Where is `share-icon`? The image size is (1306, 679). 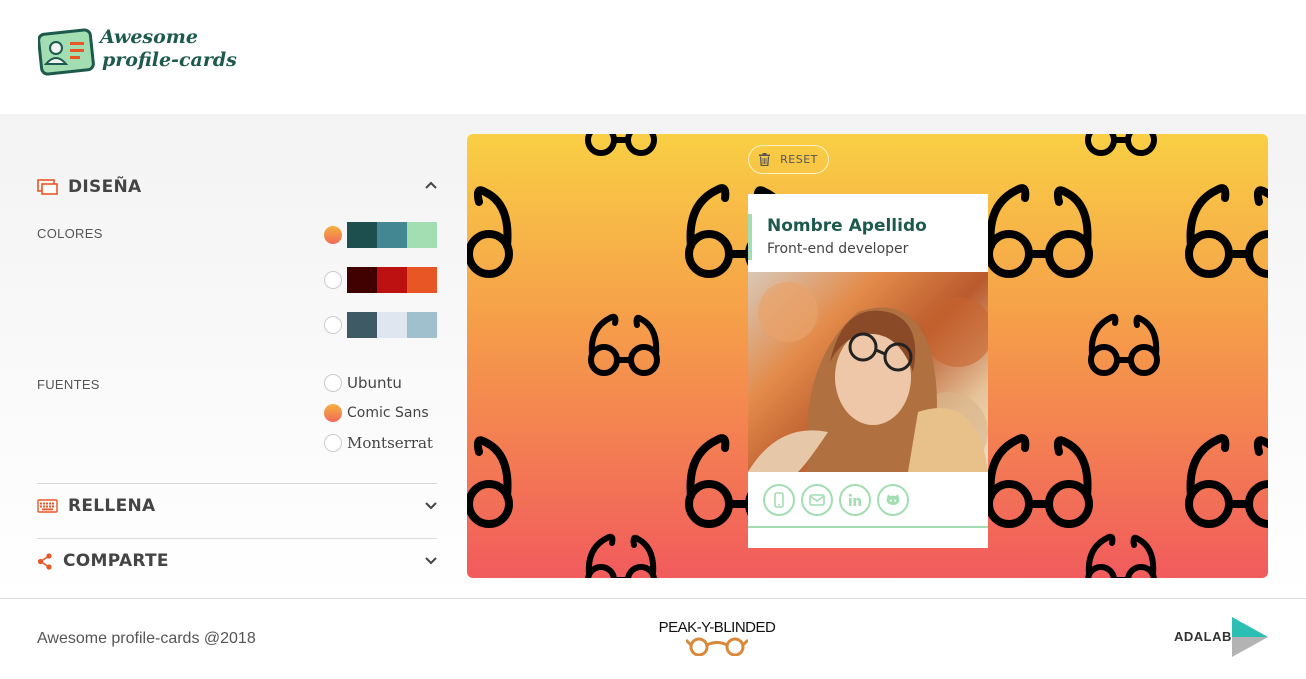
share-icon is located at coordinates (45, 561).